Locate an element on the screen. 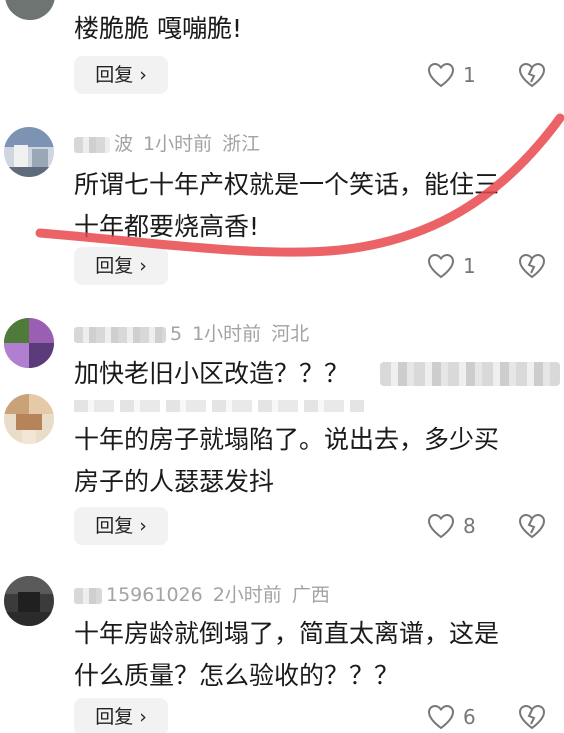 The height and width of the screenshot is (733, 564). blurred-meta is located at coordinates (219, 406).